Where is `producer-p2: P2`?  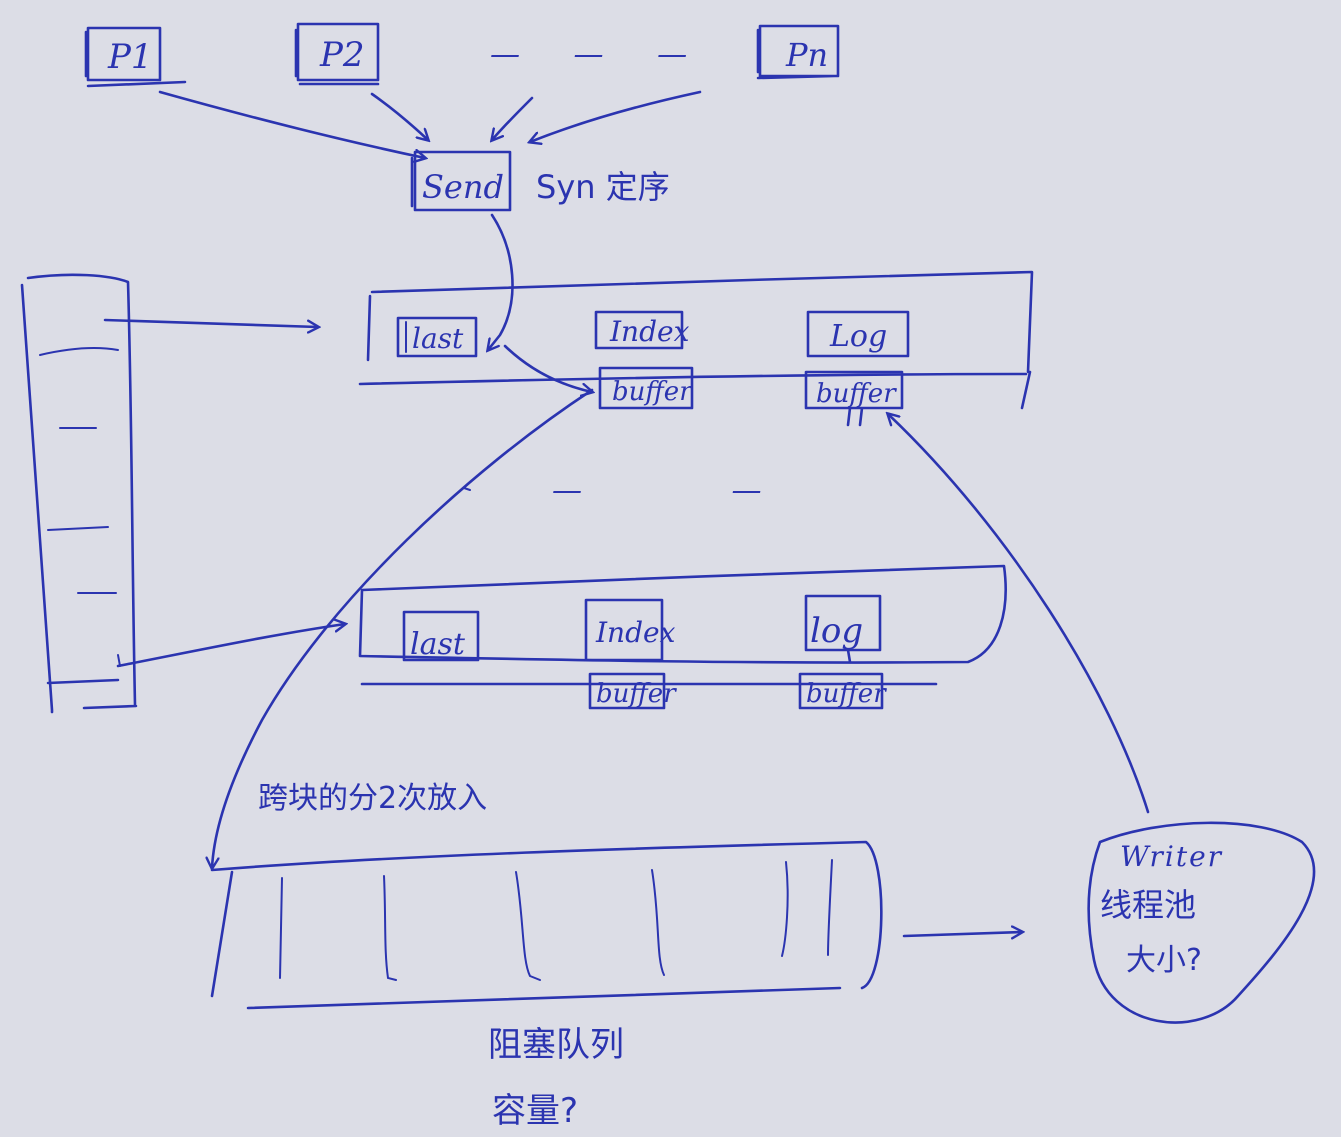 producer-p2: P2 is located at coordinates (337, 54).